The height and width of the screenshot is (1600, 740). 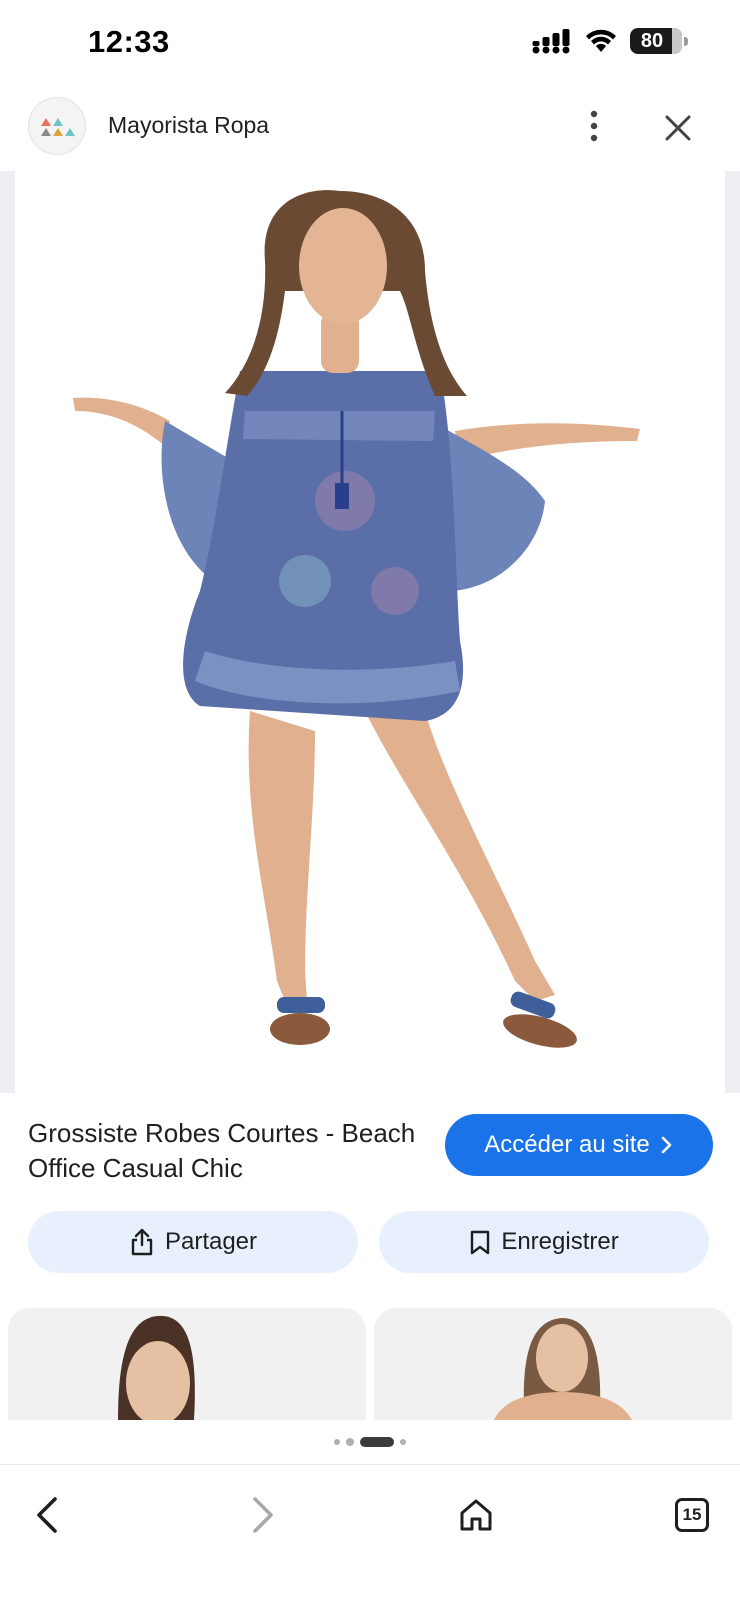 What do you see at coordinates (377, 1442) in the screenshot?
I see `pager-dot-active` at bounding box center [377, 1442].